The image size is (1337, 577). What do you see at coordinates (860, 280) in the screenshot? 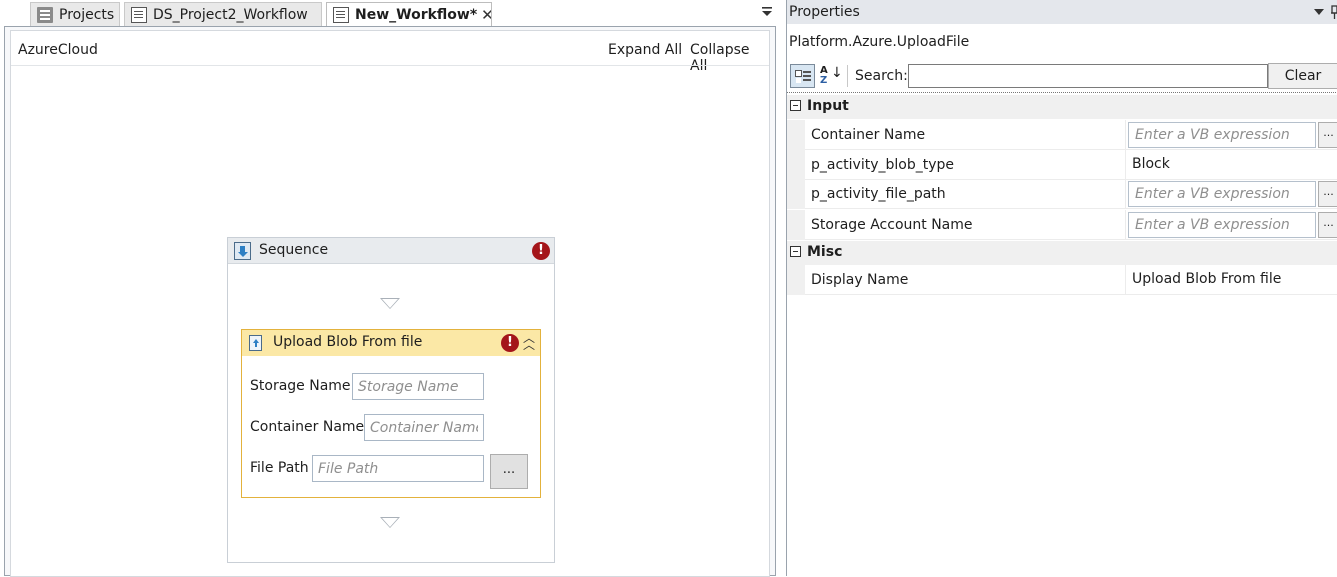
I see `property-name: Display Name` at bounding box center [860, 280].